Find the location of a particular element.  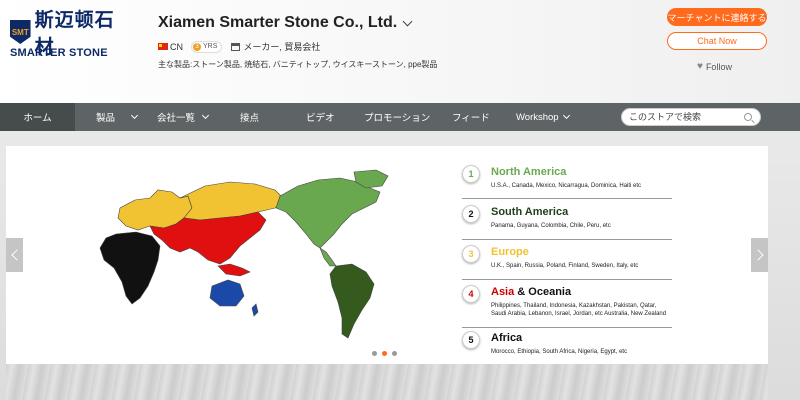

nav-item-label: 接点 is located at coordinates (250, 118).